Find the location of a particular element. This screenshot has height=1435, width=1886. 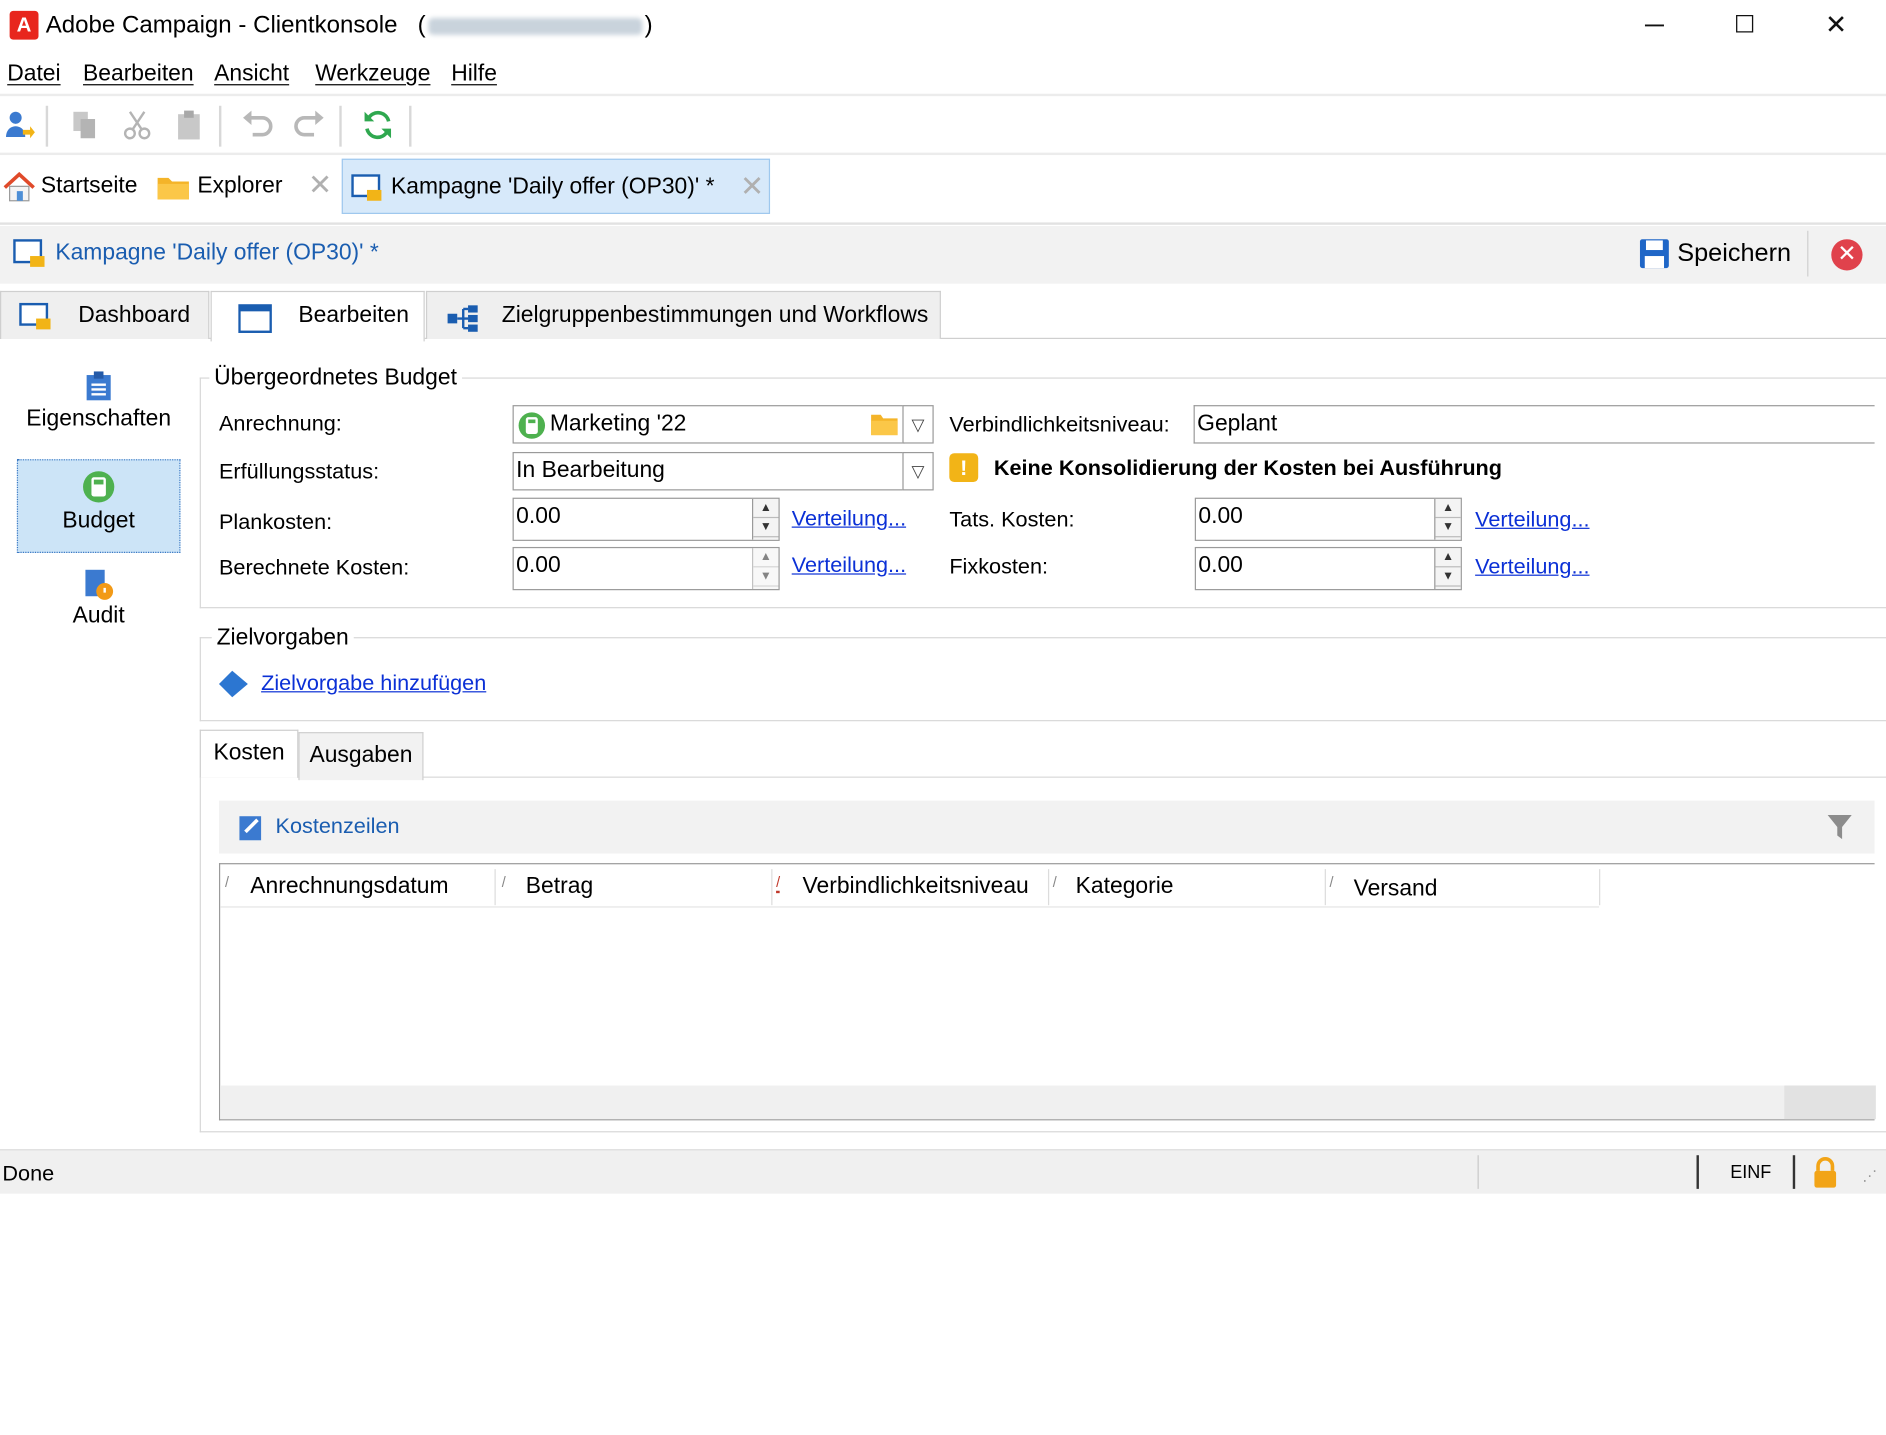

sidebar: Eigenschaften Budget Audit is located at coordinates (99, 741).